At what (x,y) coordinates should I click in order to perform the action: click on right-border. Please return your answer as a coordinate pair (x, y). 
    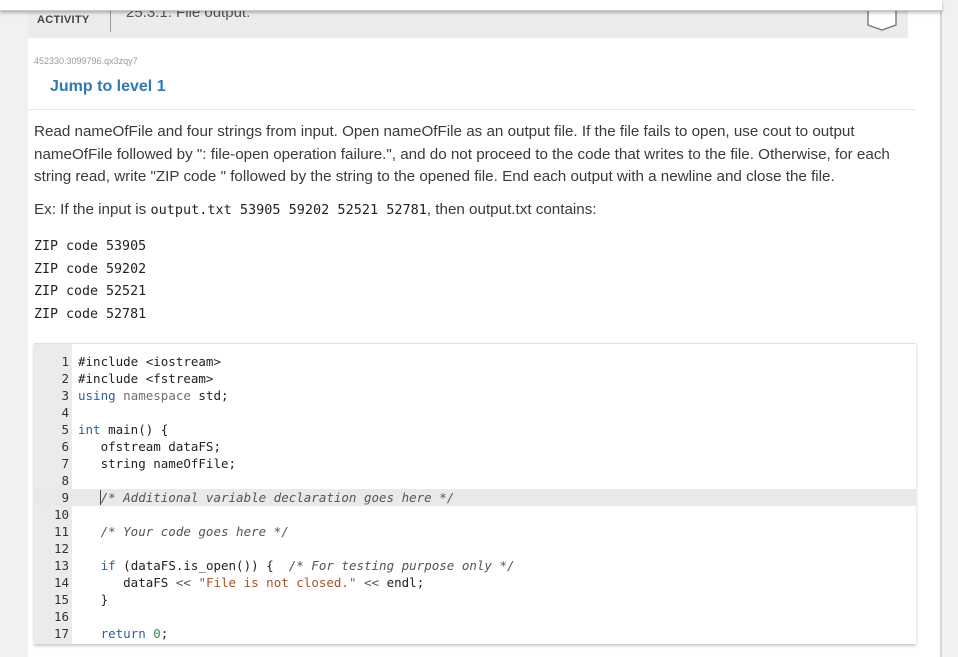
    Looking at the image, I should click on (941, 328).